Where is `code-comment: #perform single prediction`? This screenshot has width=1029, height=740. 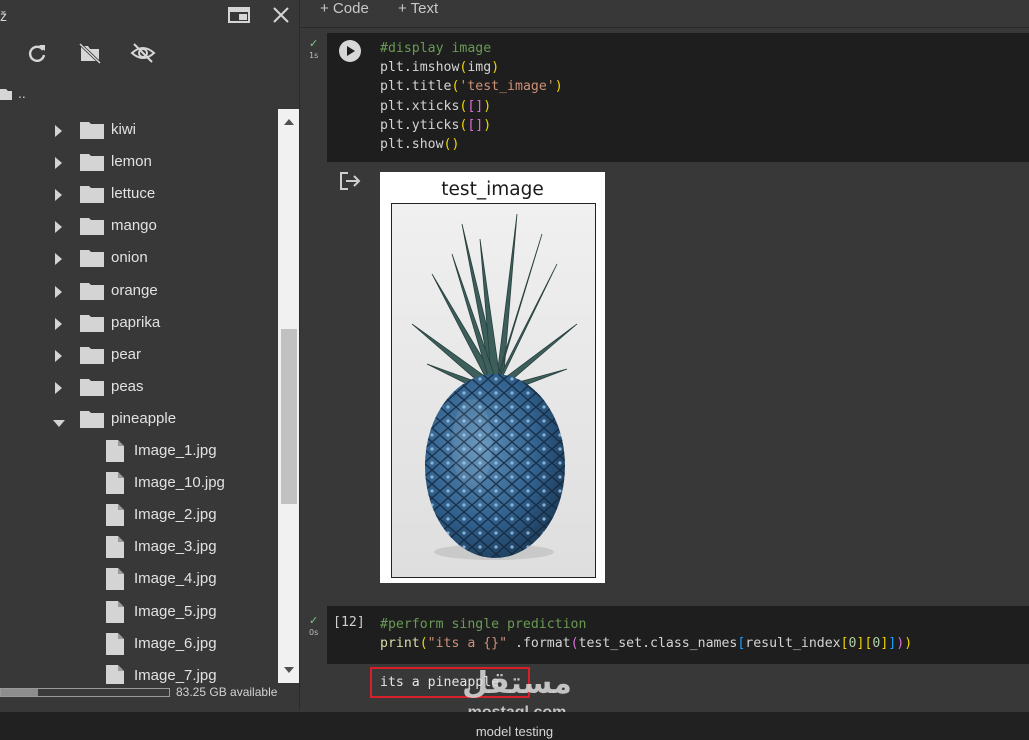
code-comment: #perform single prediction is located at coordinates (483, 624).